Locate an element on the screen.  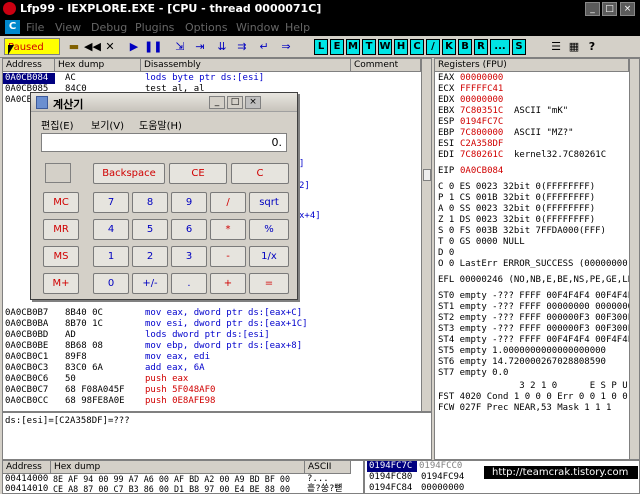
key-negate: +/- is located at coordinates (150, 283).